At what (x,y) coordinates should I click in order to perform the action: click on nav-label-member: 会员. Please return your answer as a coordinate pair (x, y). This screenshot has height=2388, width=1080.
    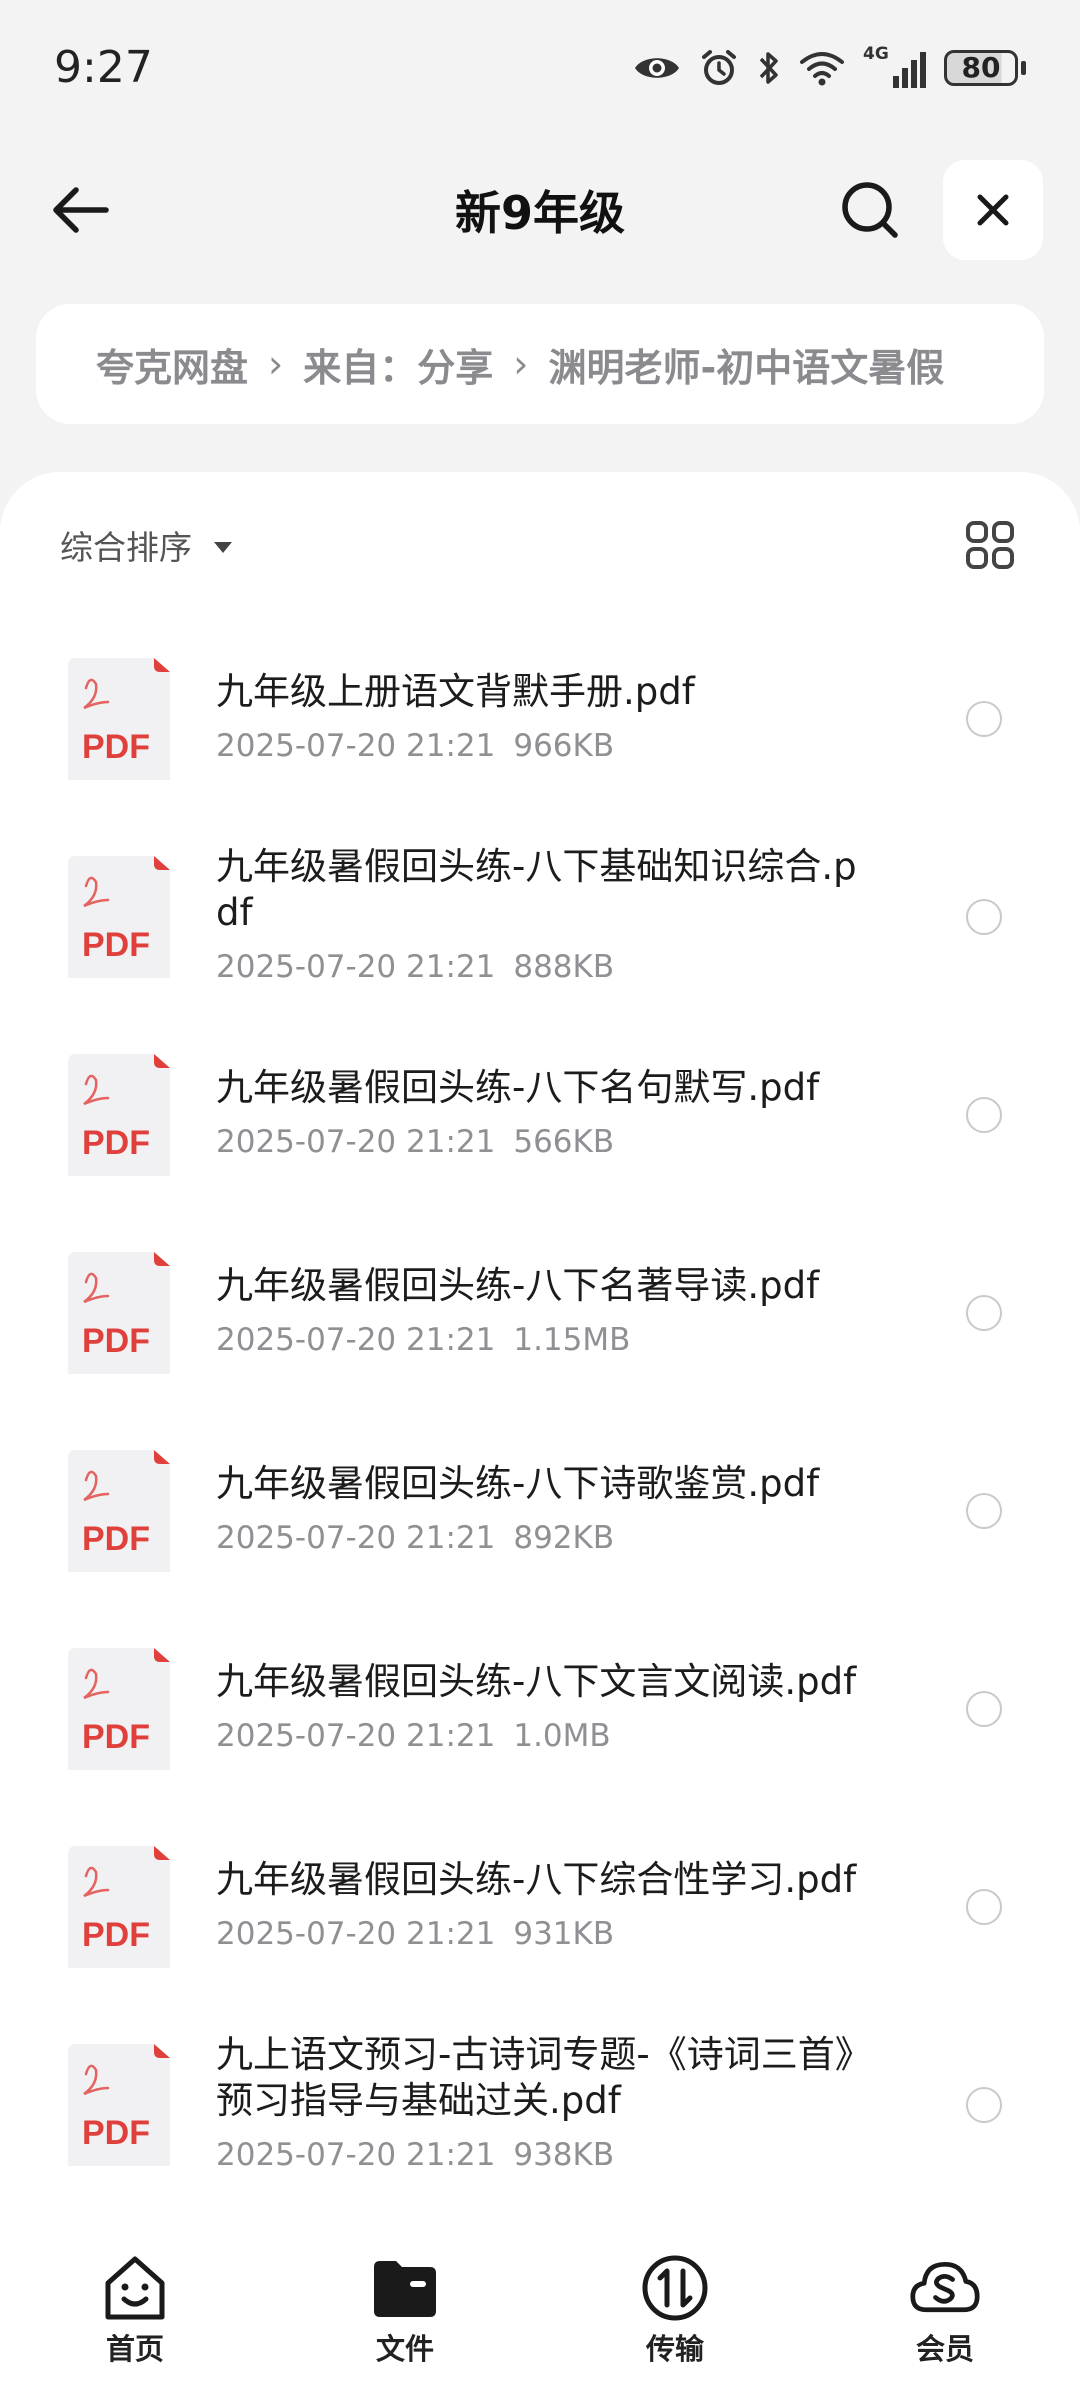
    Looking at the image, I should click on (944, 2349).